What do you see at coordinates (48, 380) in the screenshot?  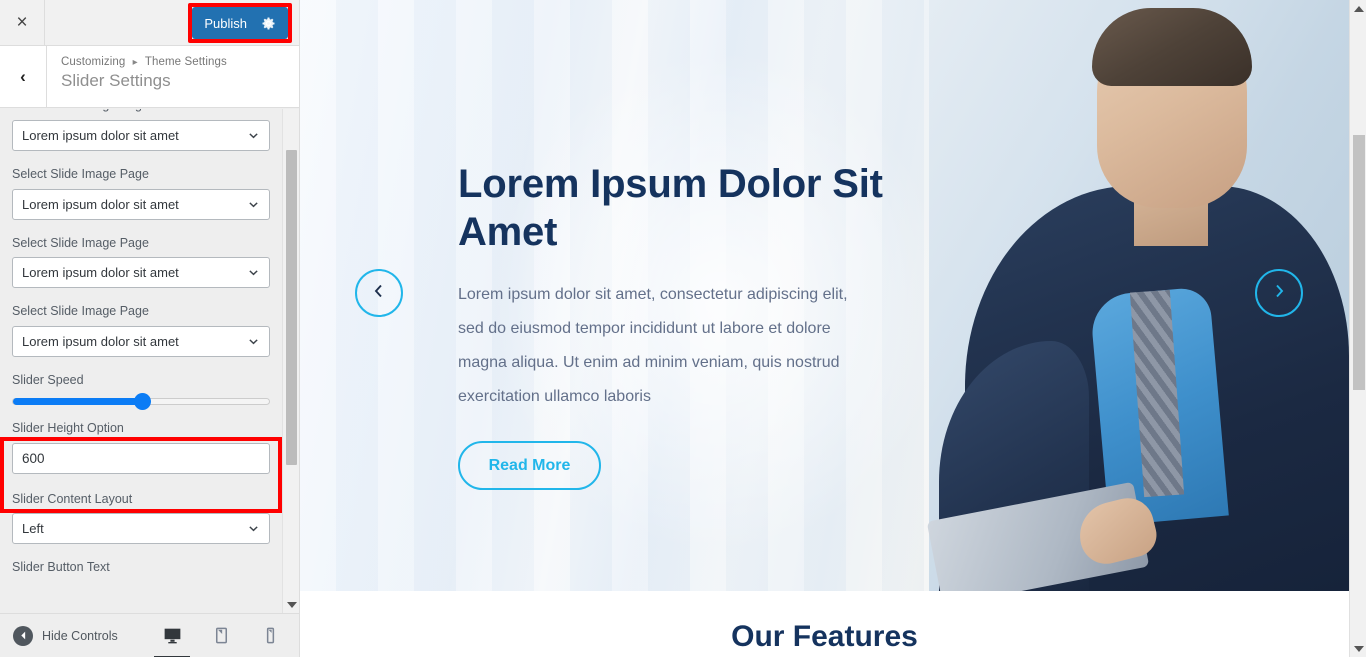 I see `control-label: Slider Speed` at bounding box center [48, 380].